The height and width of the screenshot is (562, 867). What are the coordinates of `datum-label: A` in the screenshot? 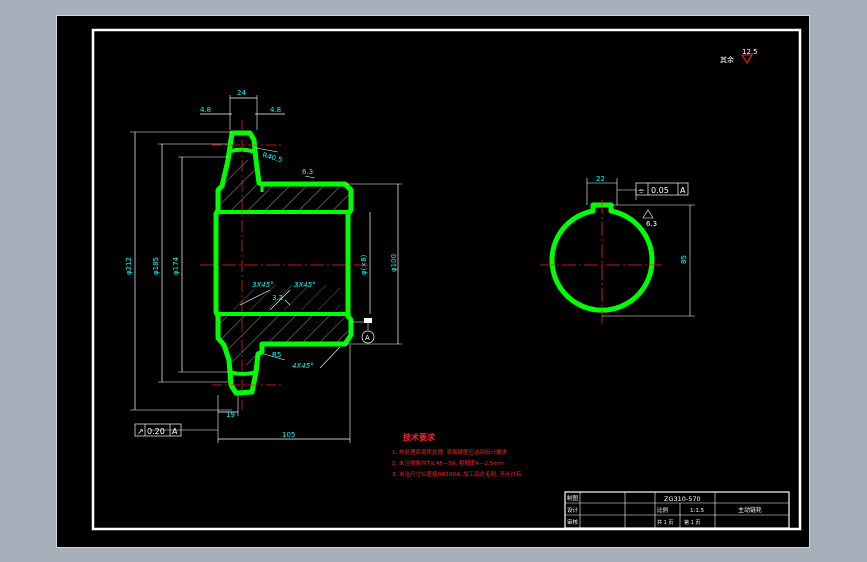 It's located at (367, 338).